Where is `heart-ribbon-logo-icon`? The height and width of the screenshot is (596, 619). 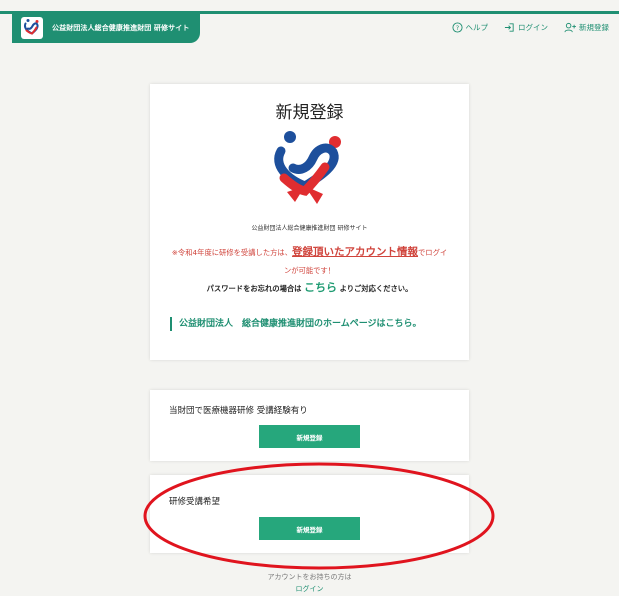 heart-ribbon-logo-icon is located at coordinates (32, 27).